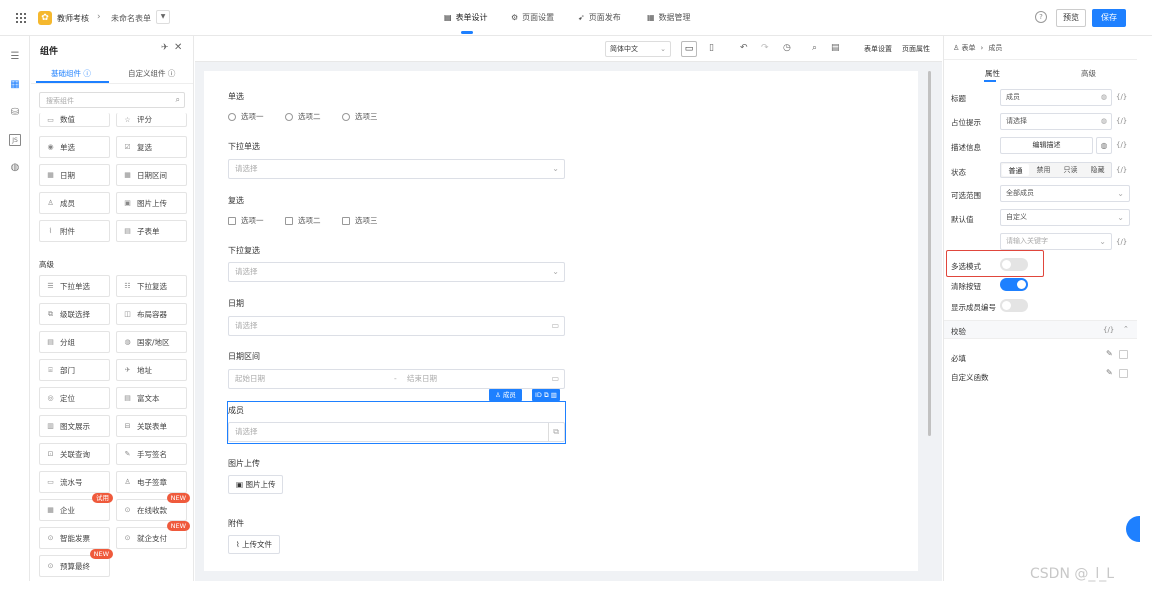 The width and height of the screenshot is (1152, 595). I want to click on range-select: 全部成员 ⌄, so click(1065, 193).